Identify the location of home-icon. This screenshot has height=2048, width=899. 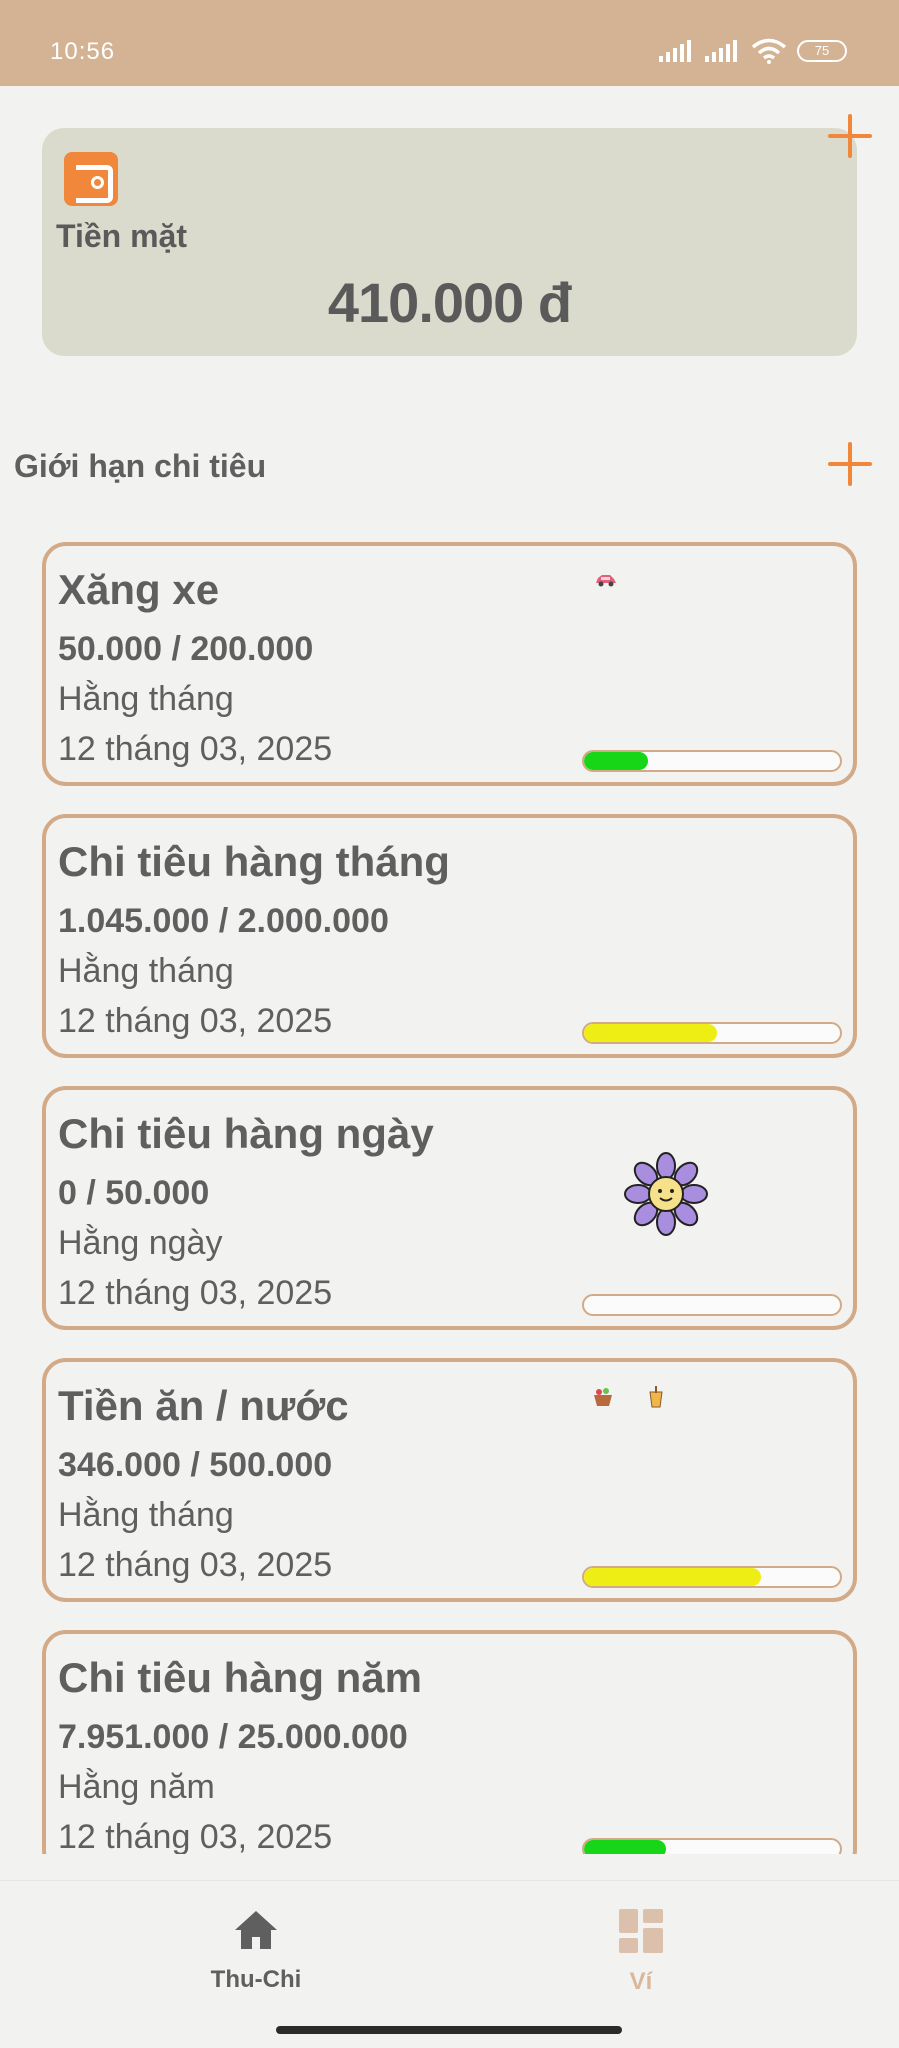
(256, 1930).